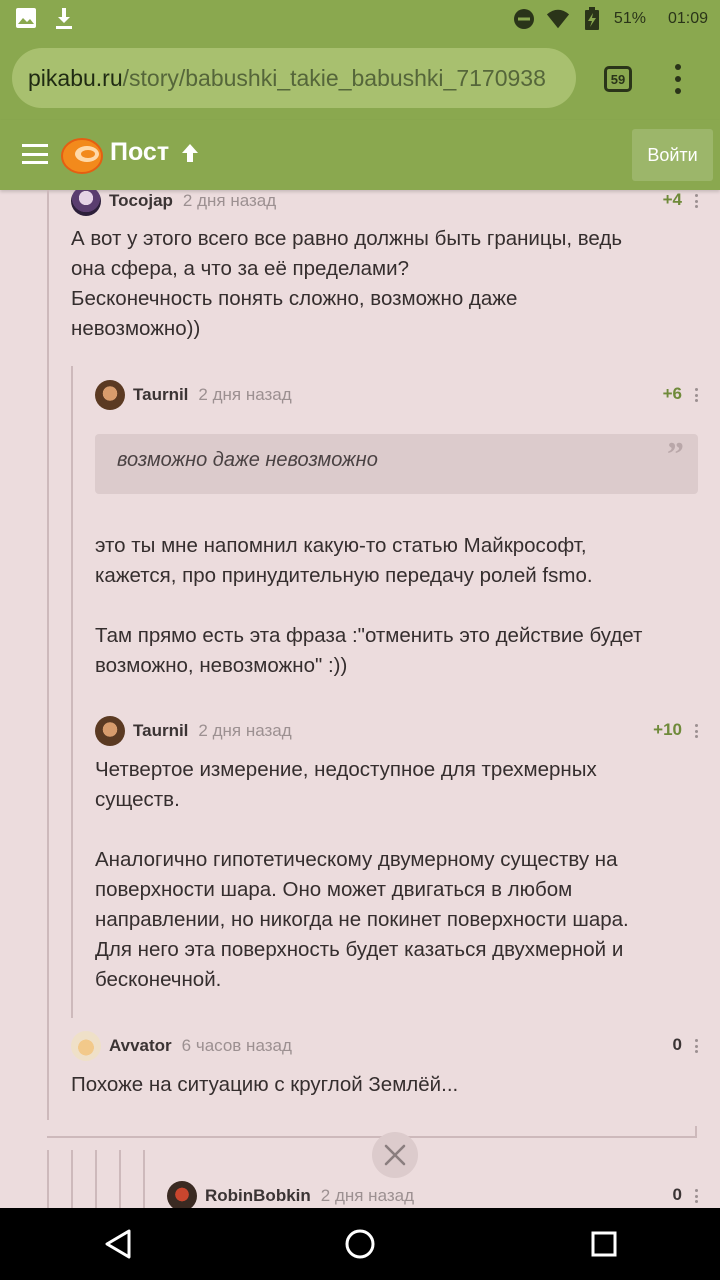 This screenshot has height=1280, width=720. What do you see at coordinates (524, 19) in the screenshot?
I see `dnd-icon` at bounding box center [524, 19].